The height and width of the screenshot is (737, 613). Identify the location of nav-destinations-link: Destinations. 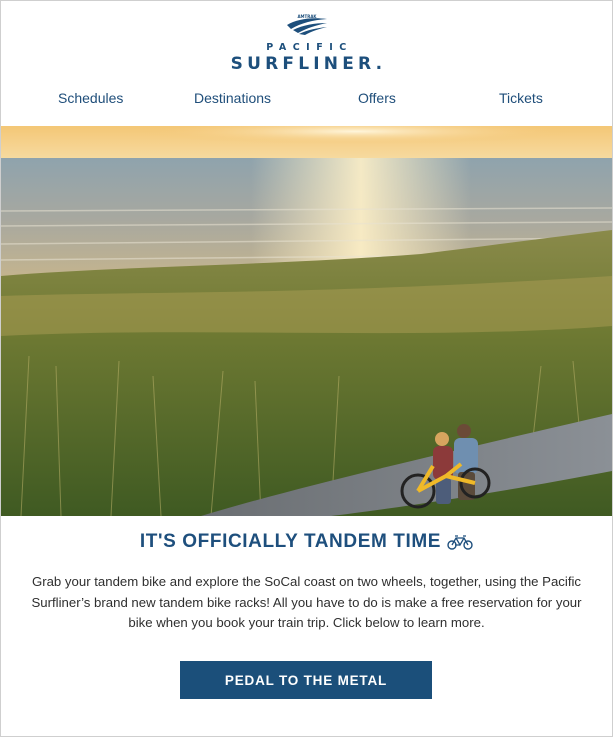
(232, 98).